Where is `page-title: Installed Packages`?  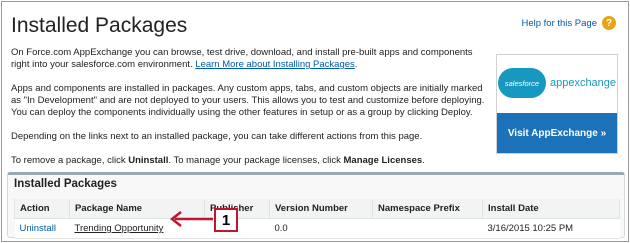
page-title: Installed Packages is located at coordinates (99, 25).